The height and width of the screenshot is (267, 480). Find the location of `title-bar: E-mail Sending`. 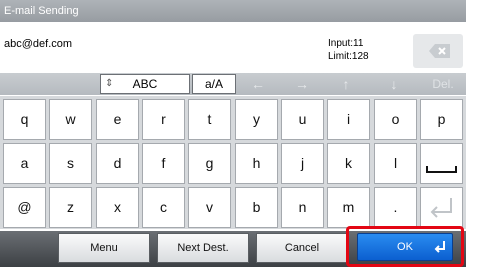

title-bar: E-mail Sending is located at coordinates (233, 11).